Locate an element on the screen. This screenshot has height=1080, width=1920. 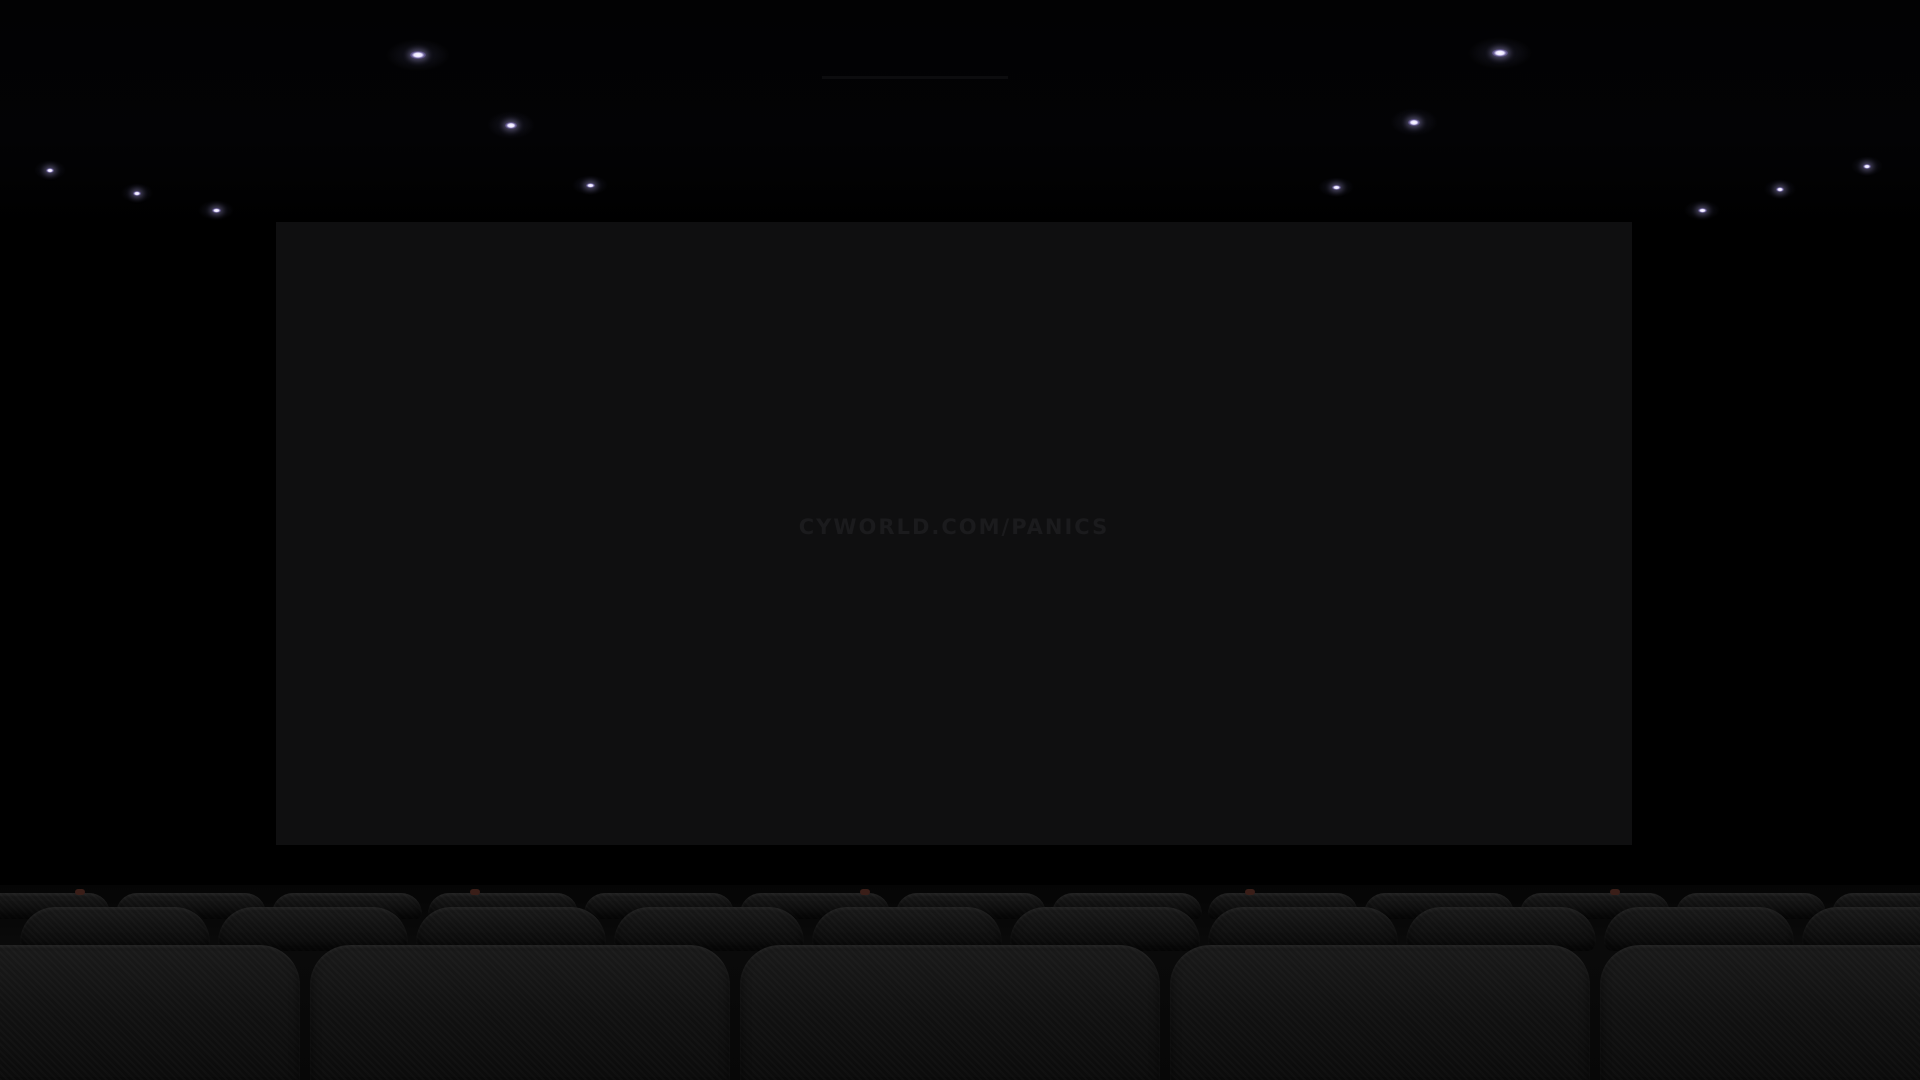
seat-row is located at coordinates (960, 1012).